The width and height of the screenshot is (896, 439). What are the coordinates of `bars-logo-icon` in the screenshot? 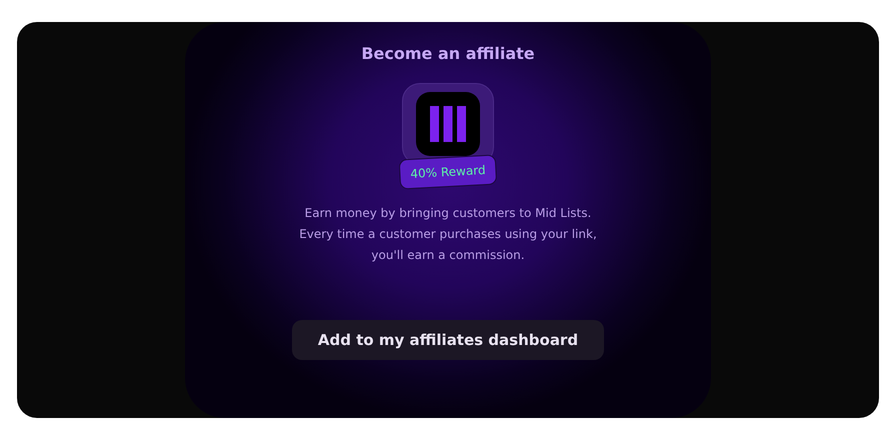 It's located at (448, 124).